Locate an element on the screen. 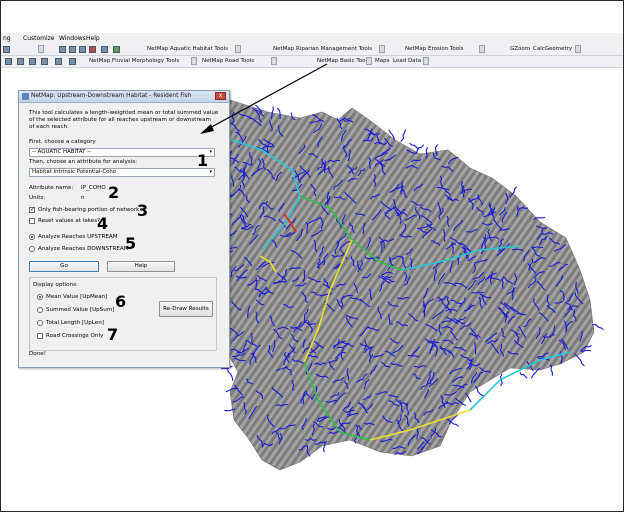 This screenshot has height=512, width=624. menu-item-edit: ng is located at coordinates (7, 38).